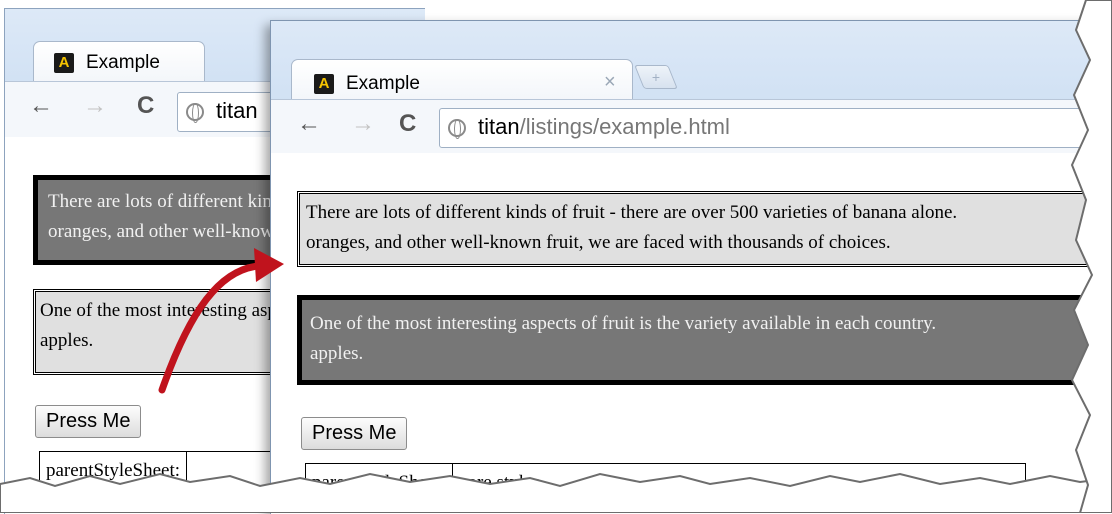 This screenshot has width=1112, height=514. What do you see at coordinates (604, 126) in the screenshot?
I see `url-text: titan/listings/example.html` at bounding box center [604, 126].